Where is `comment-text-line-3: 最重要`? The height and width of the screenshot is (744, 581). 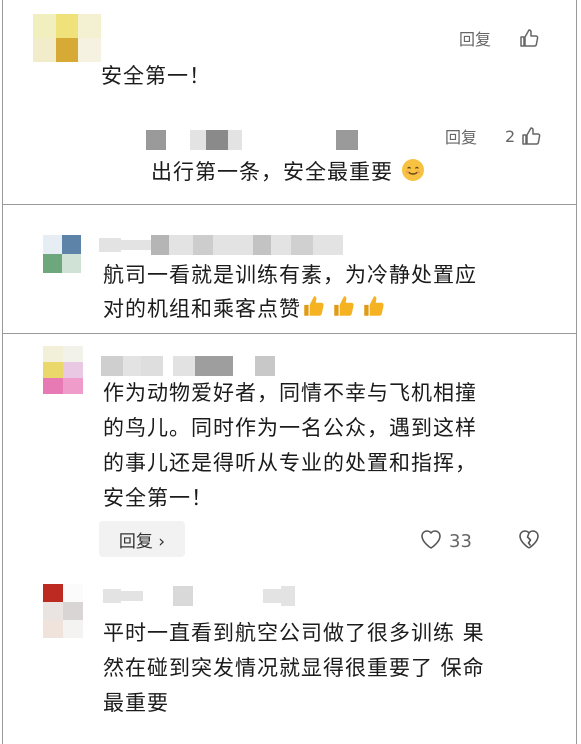
comment-text-line-3: 最重要 is located at coordinates (136, 703).